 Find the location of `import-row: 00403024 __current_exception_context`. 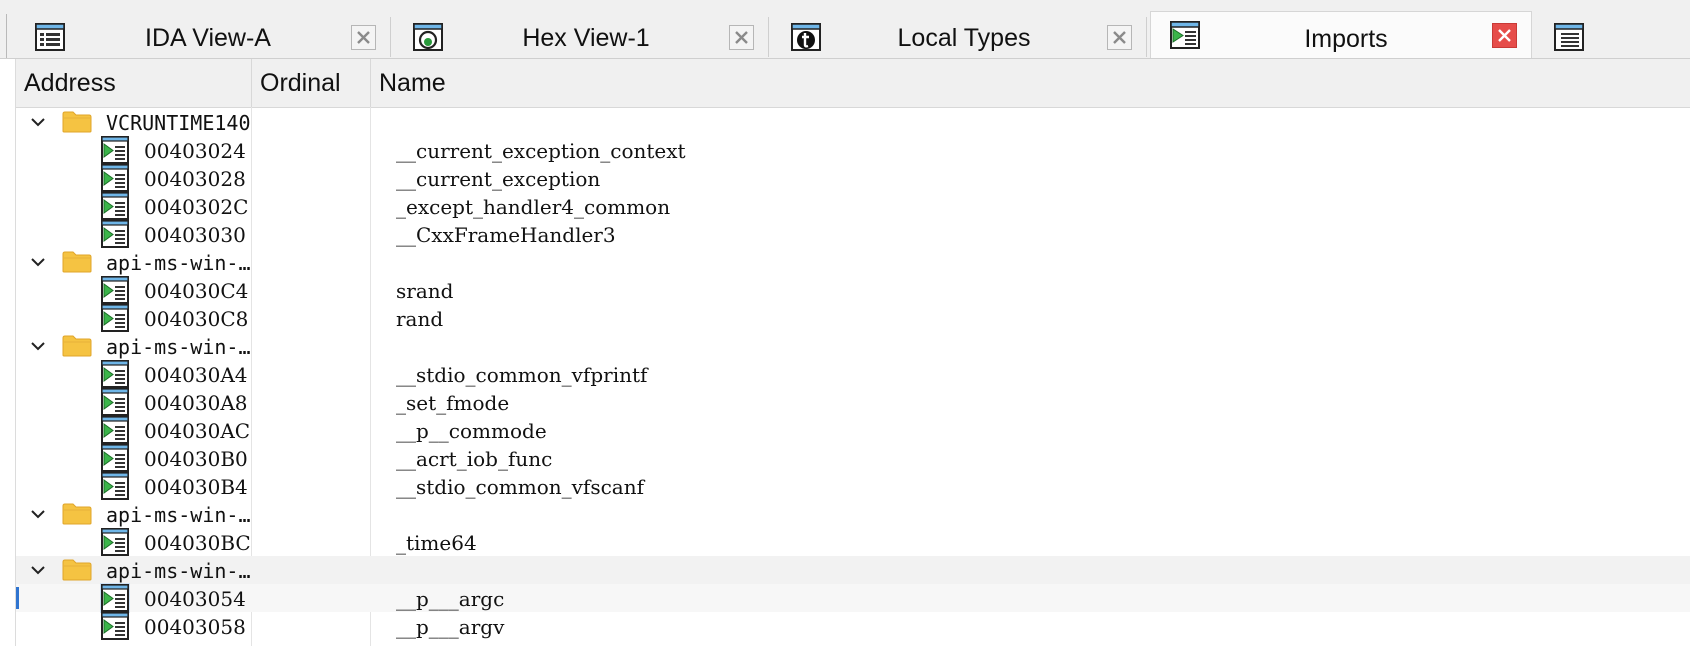

import-row: 00403024 __current_exception_context is located at coordinates (853, 150).